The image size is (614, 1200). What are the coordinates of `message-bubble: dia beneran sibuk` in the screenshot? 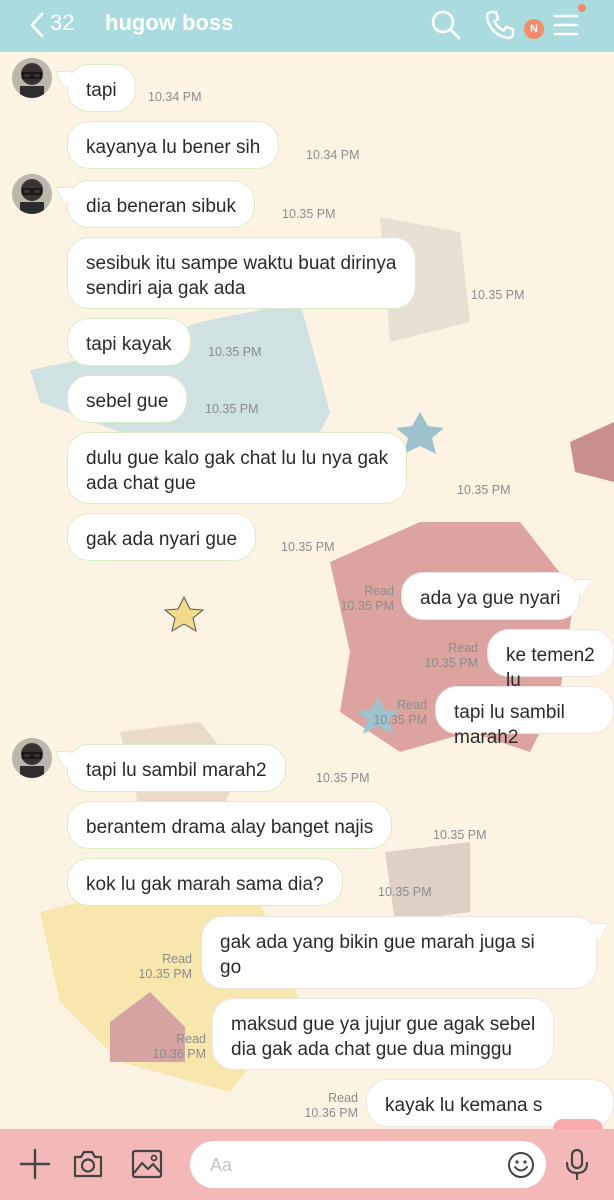 It's located at (161, 204).